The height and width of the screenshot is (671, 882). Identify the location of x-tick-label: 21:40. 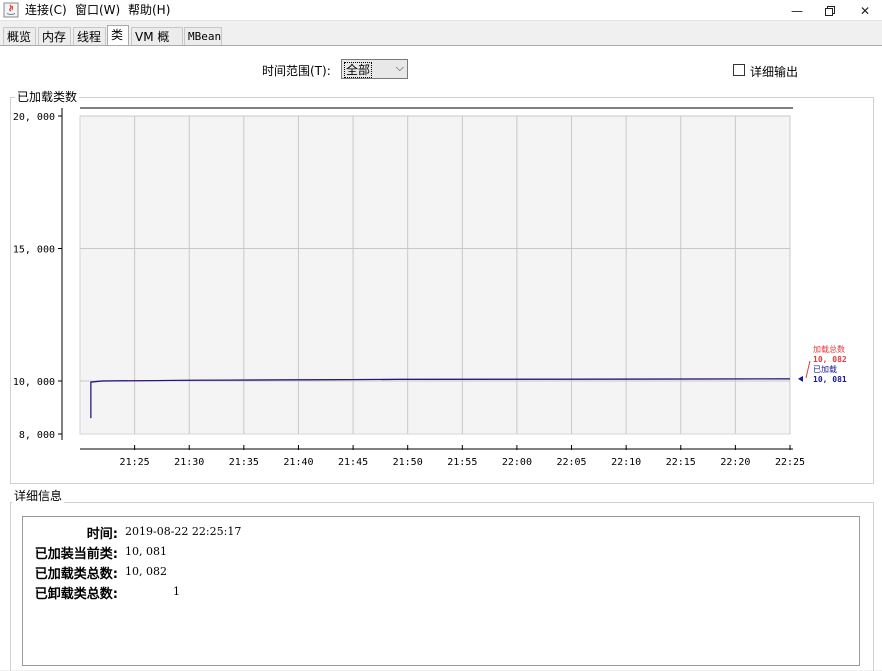
(298, 462).